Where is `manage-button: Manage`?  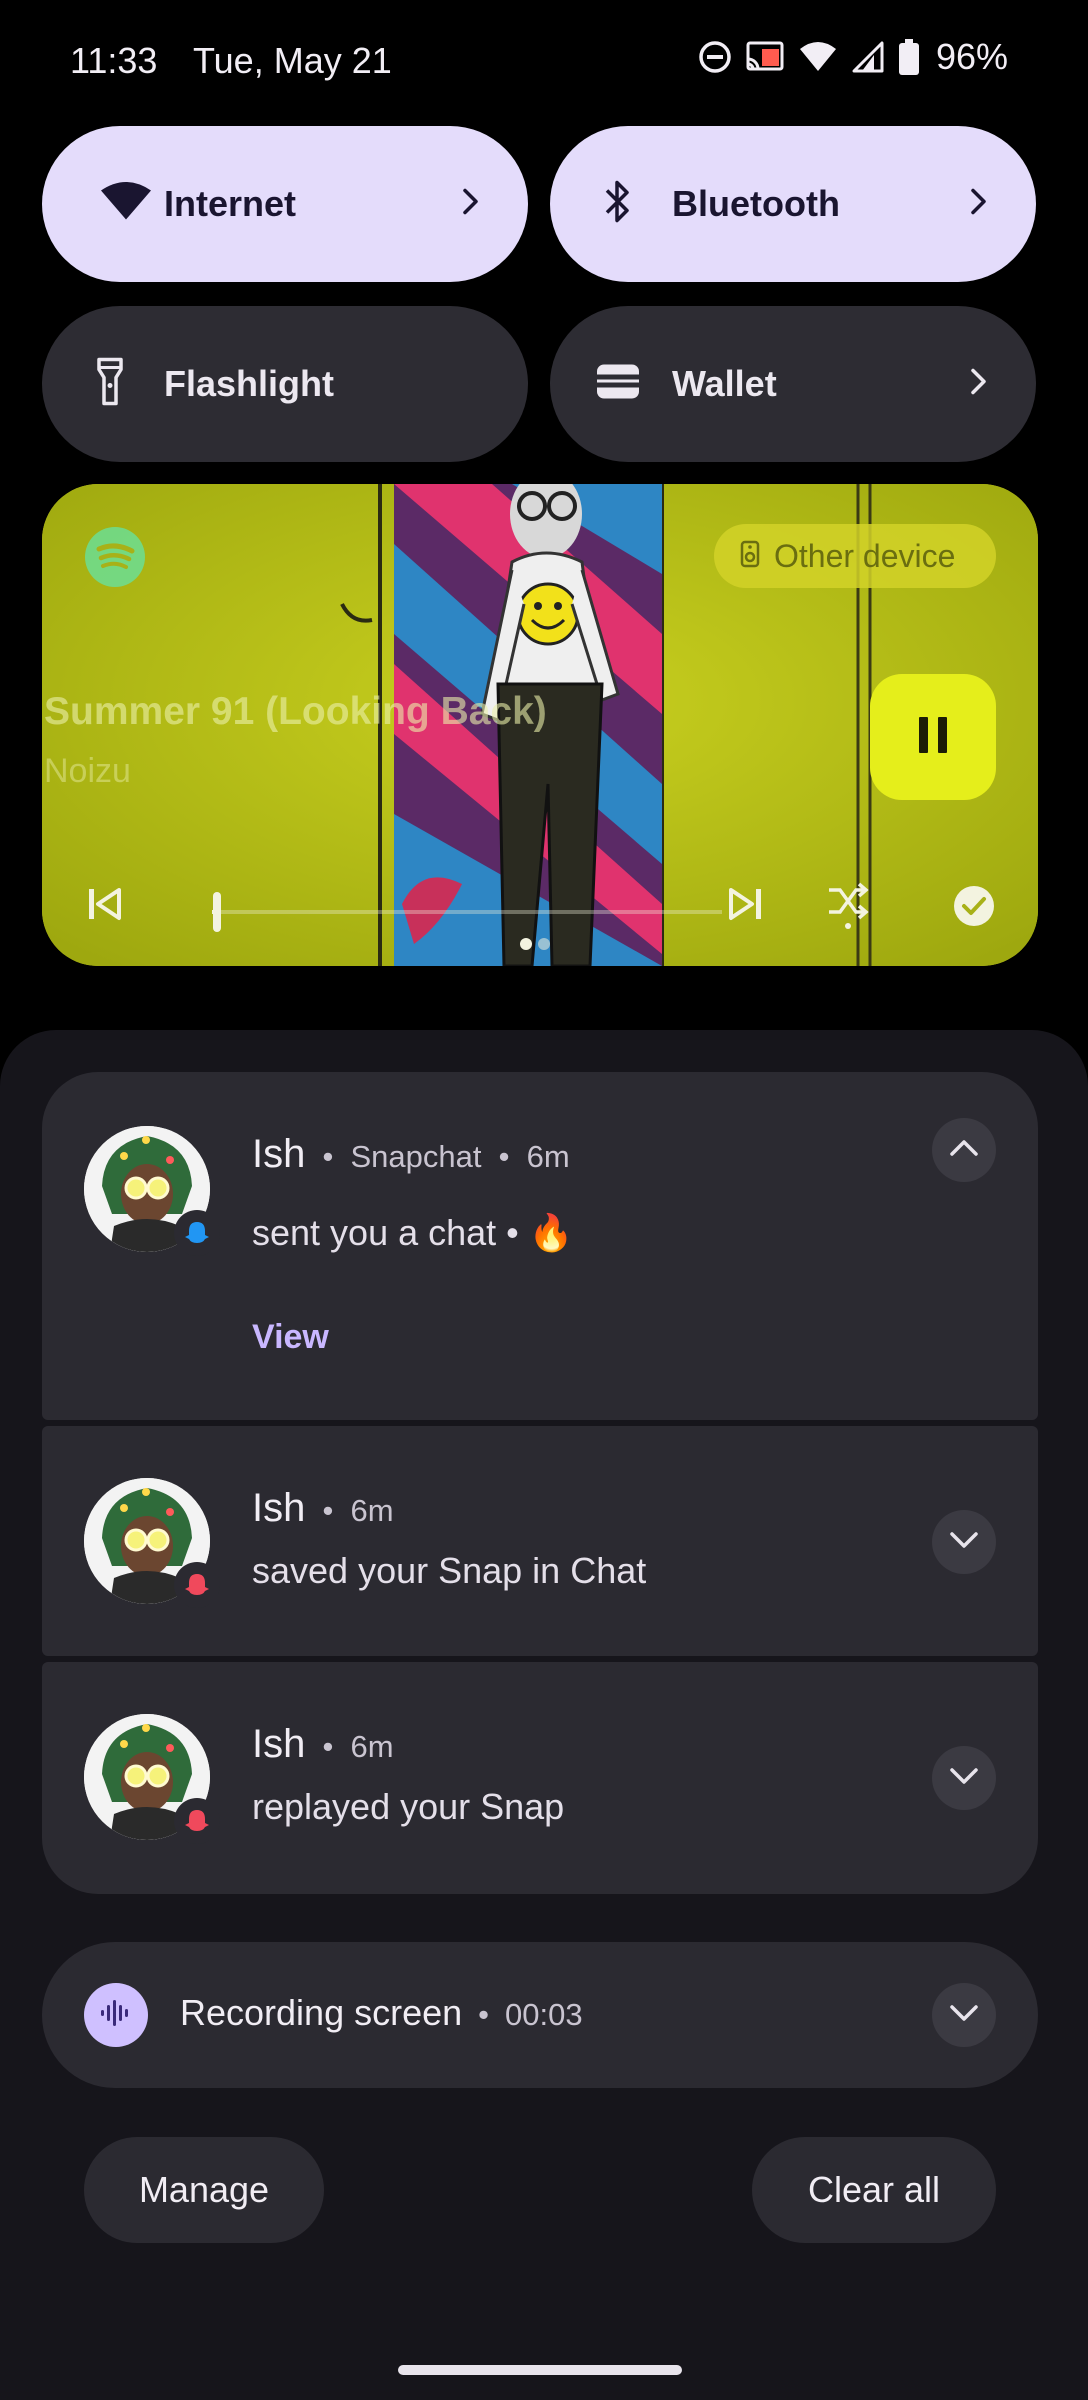
manage-button: Manage is located at coordinates (204, 2190).